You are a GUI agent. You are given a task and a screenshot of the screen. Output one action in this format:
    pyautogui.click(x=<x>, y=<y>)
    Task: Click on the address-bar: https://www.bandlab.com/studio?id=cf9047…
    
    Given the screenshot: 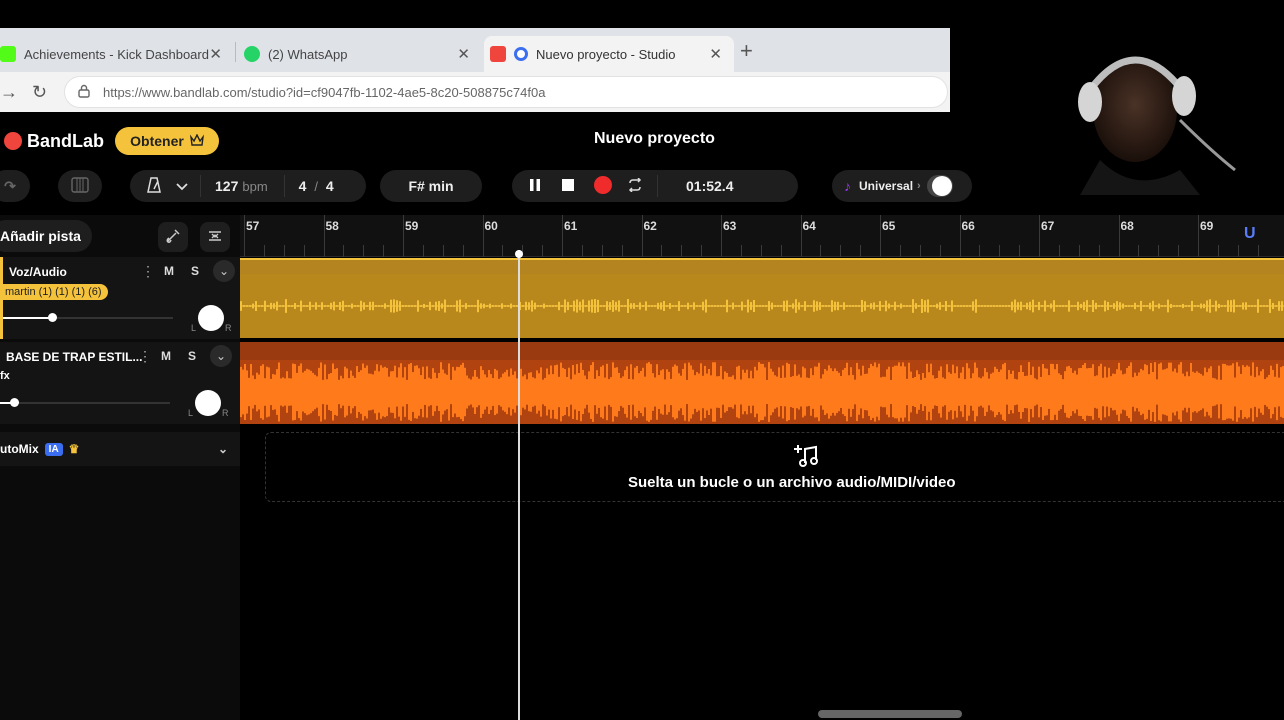 What is the action you would take?
    pyautogui.click(x=506, y=92)
    